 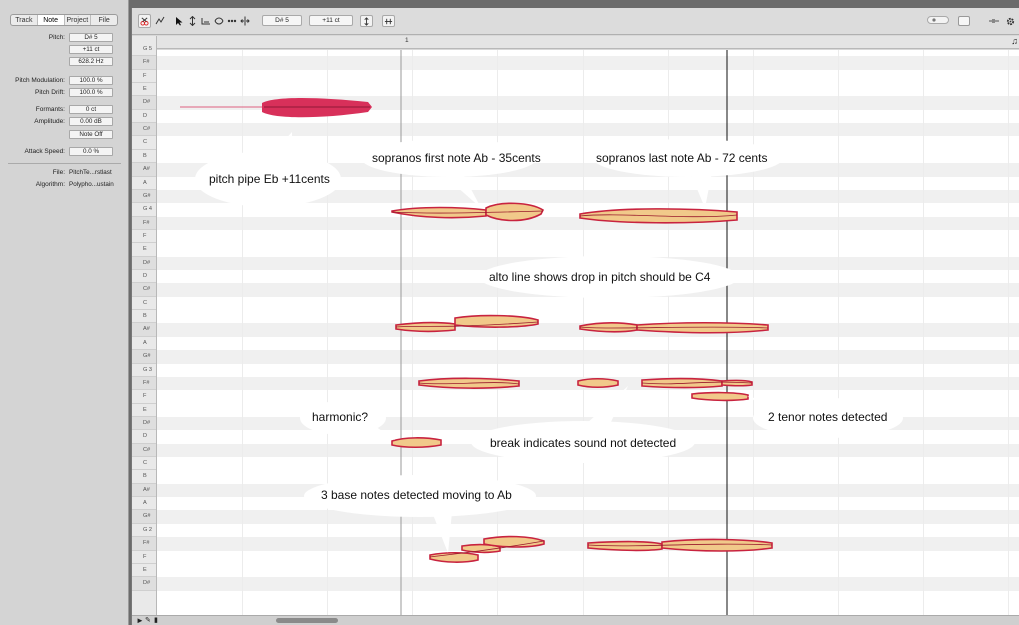 I want to click on callout-text-sopranos-first: sopranos first note Ab - 35cents, so click(x=456, y=158).